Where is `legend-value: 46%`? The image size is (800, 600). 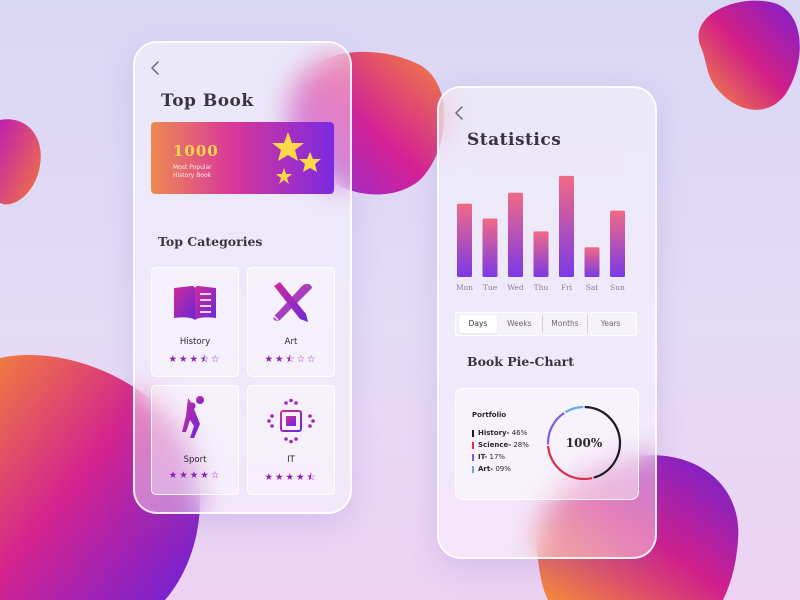 legend-value: 46% is located at coordinates (518, 433).